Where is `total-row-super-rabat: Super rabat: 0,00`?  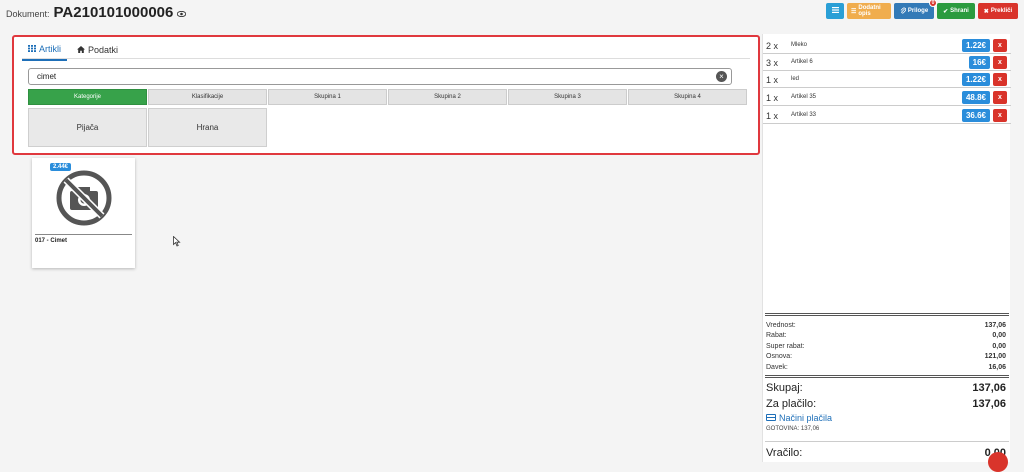 total-row-super-rabat: Super rabat: 0,00 is located at coordinates (887, 346).